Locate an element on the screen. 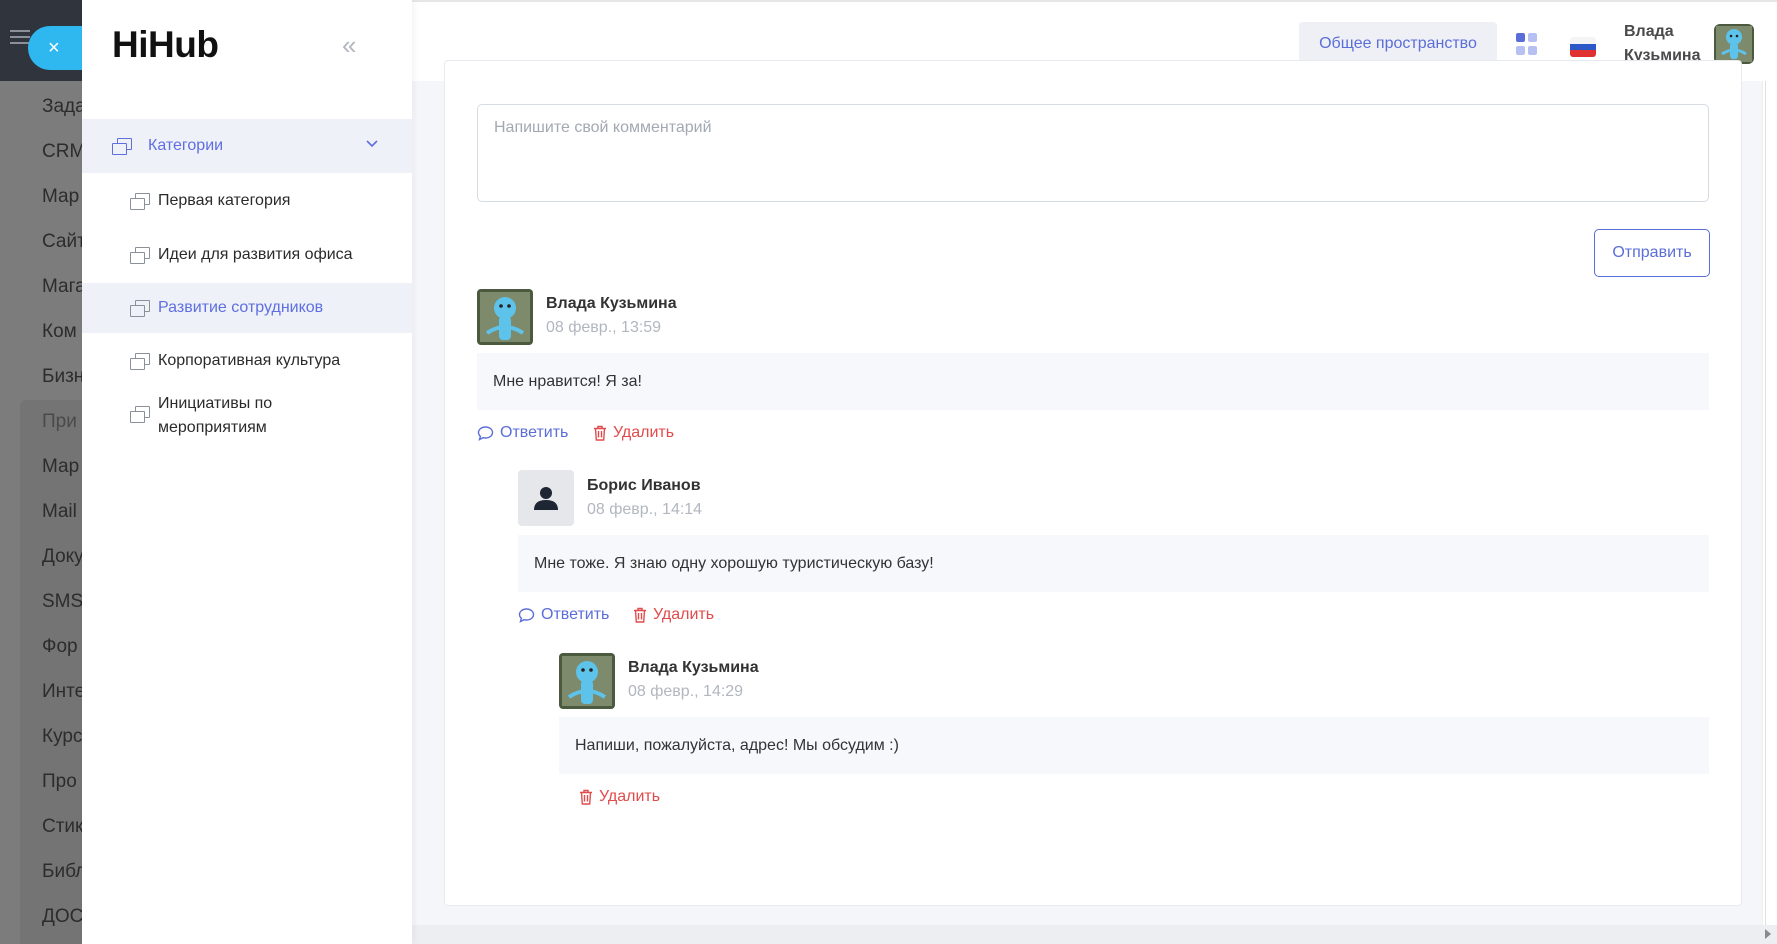  background-app-item: Доку is located at coordinates (62, 556).